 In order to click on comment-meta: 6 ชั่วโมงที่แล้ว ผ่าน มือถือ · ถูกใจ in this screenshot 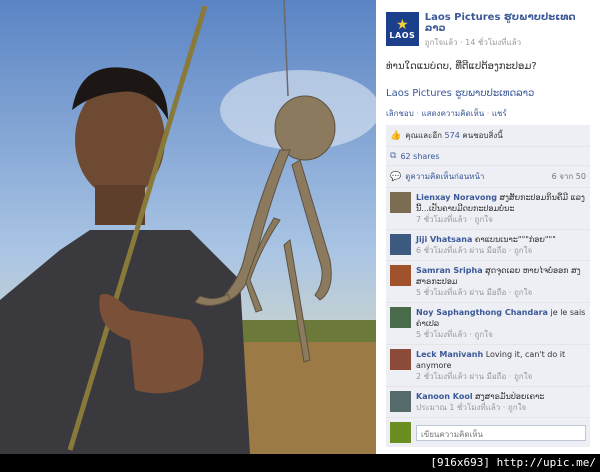, I will do `click(474, 250)`.